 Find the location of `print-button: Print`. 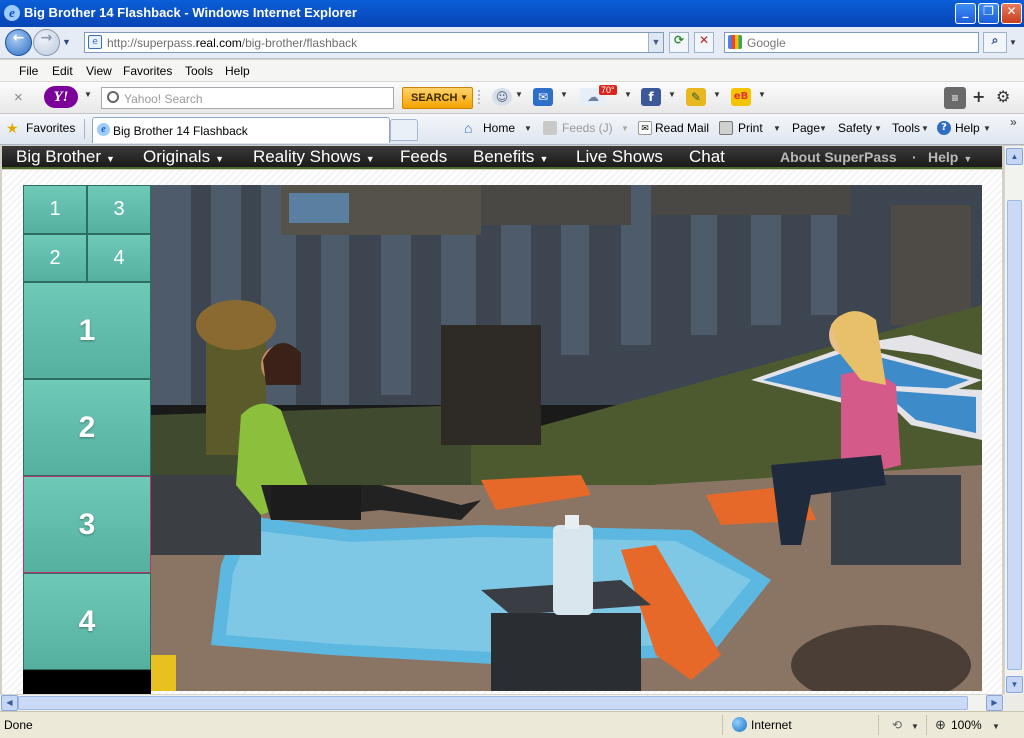

print-button: Print is located at coordinates (750, 128).